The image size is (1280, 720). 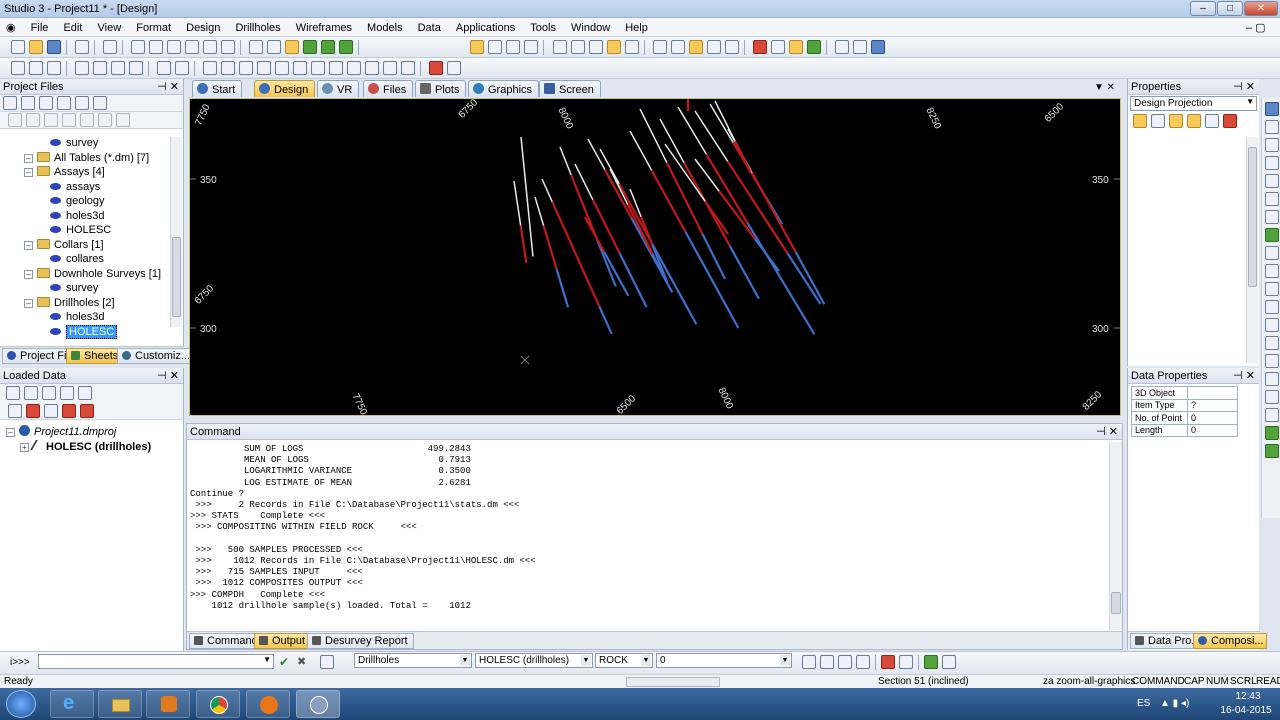 I want to click on wand-icon, so click(x=274, y=47).